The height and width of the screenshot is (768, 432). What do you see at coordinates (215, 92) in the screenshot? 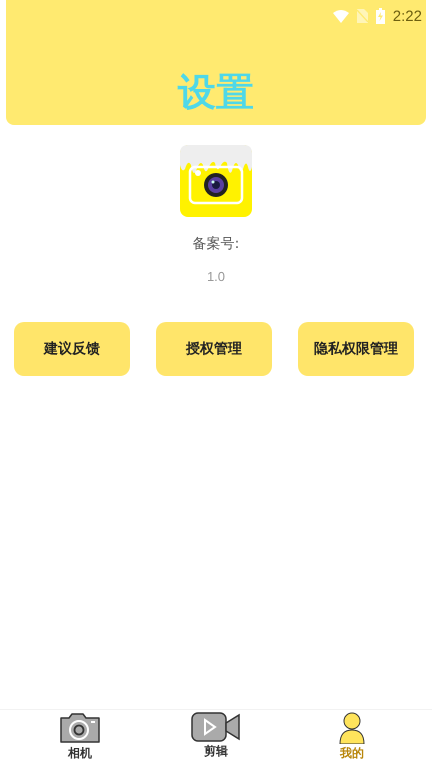
I see `page-title: 设置` at bounding box center [215, 92].